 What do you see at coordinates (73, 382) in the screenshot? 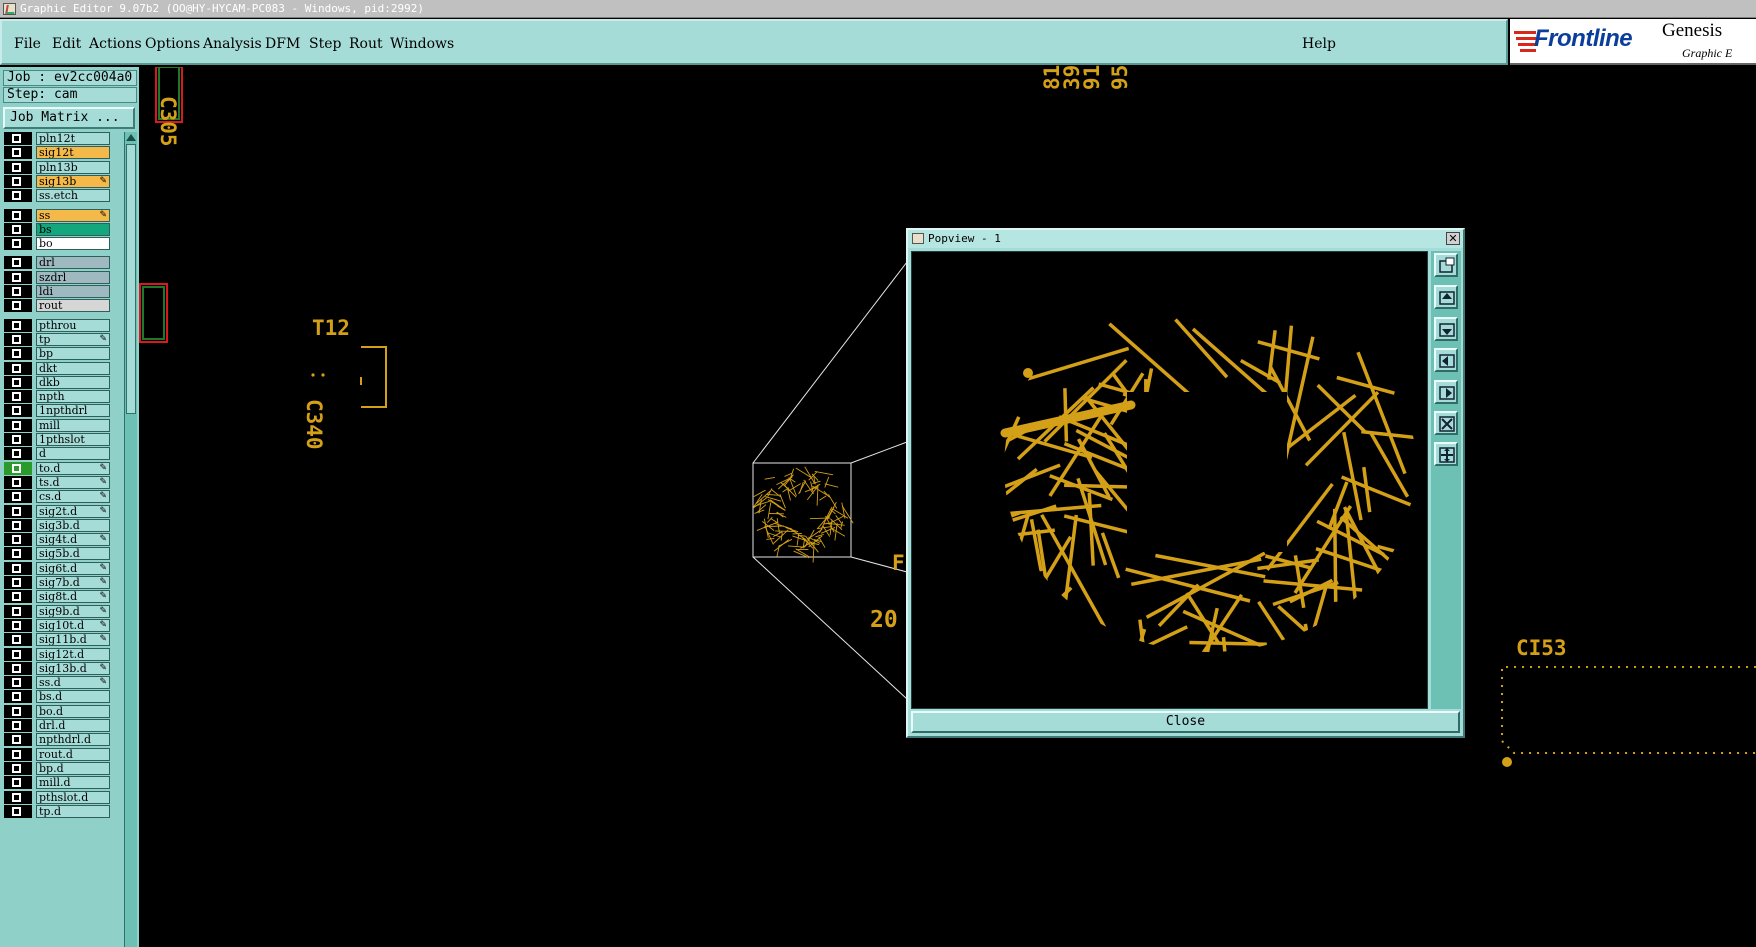
I see `layer-name: dkb` at bounding box center [73, 382].